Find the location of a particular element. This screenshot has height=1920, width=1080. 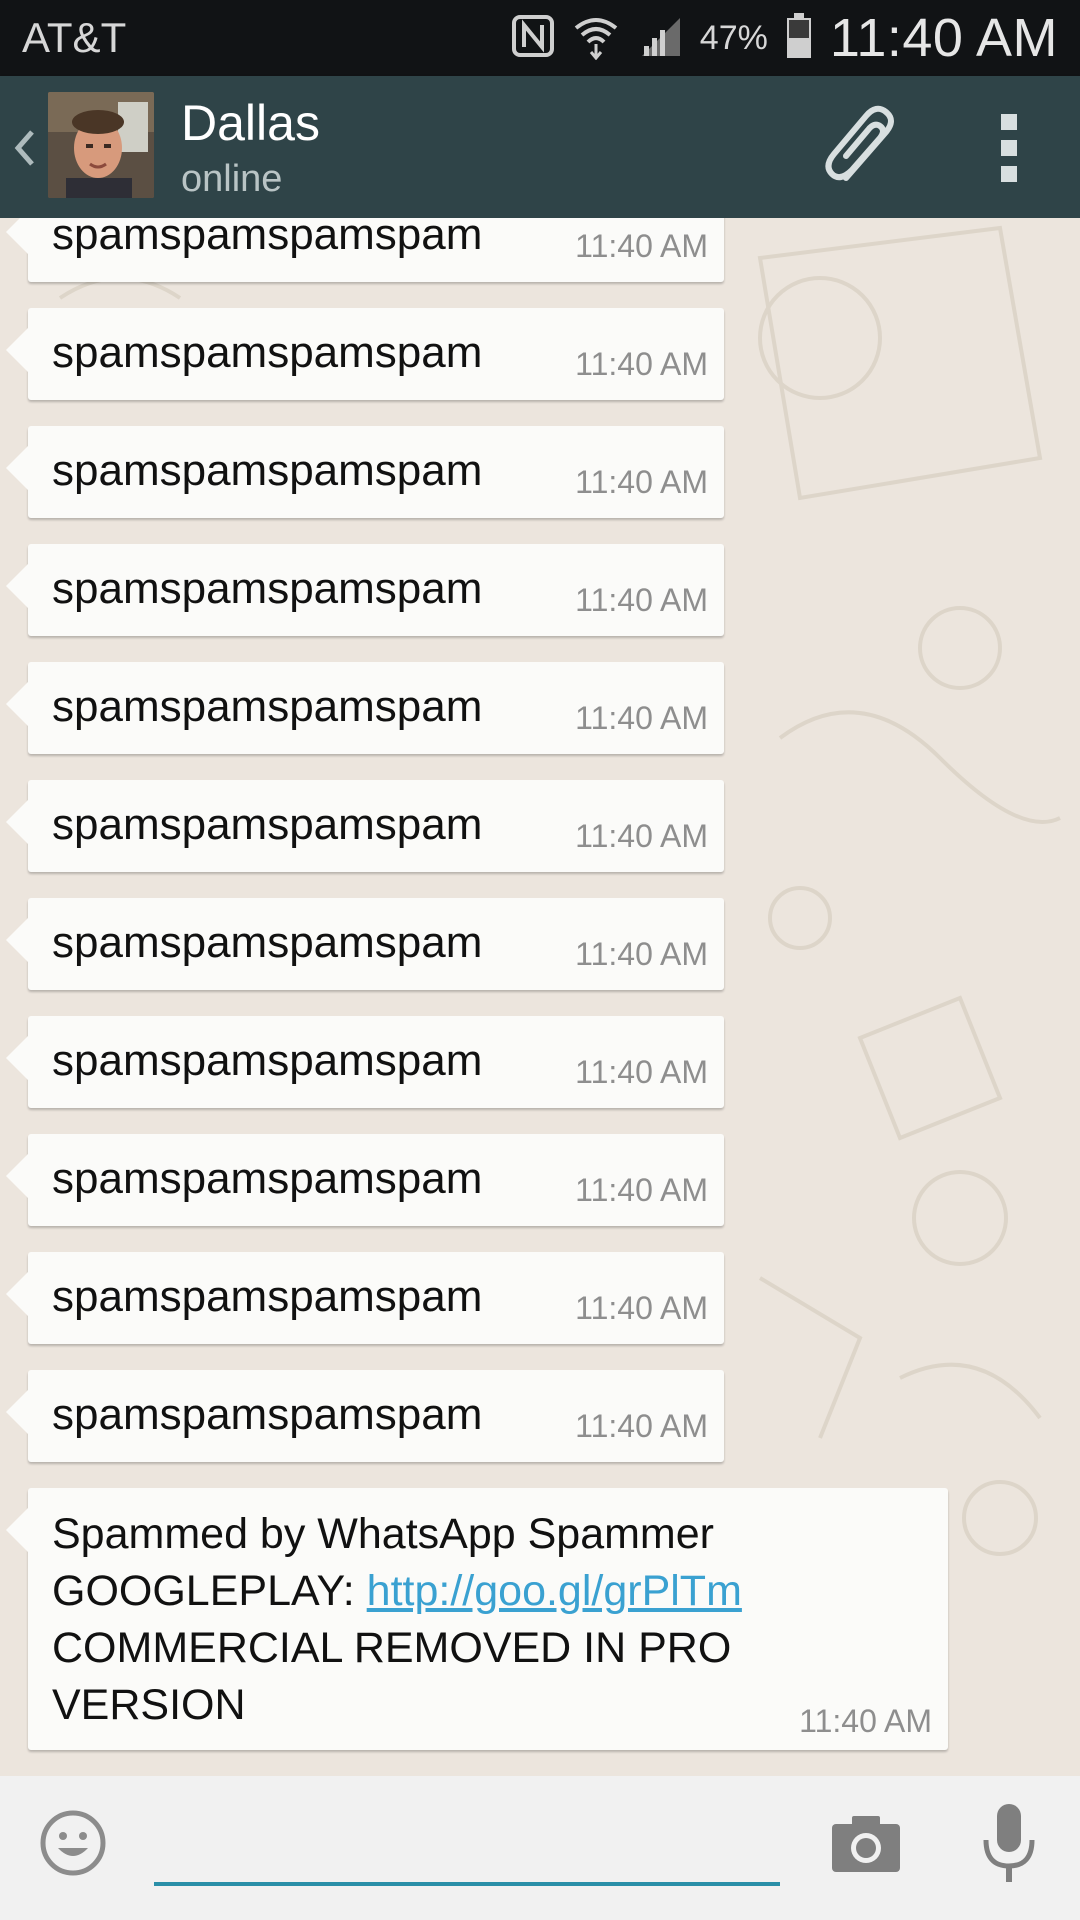

message-input is located at coordinates (467, 1849).